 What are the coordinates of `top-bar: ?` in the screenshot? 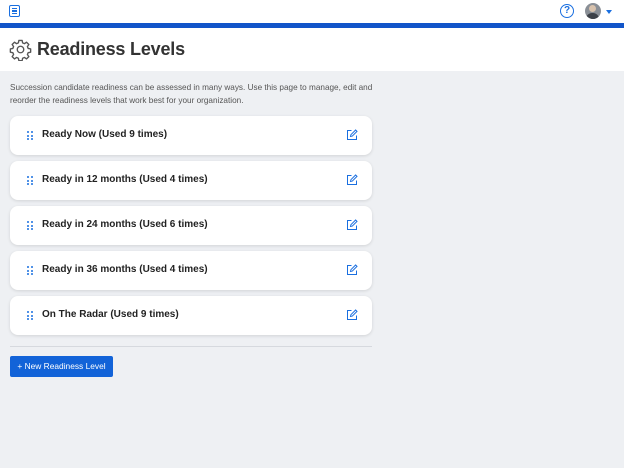 It's located at (312, 11).